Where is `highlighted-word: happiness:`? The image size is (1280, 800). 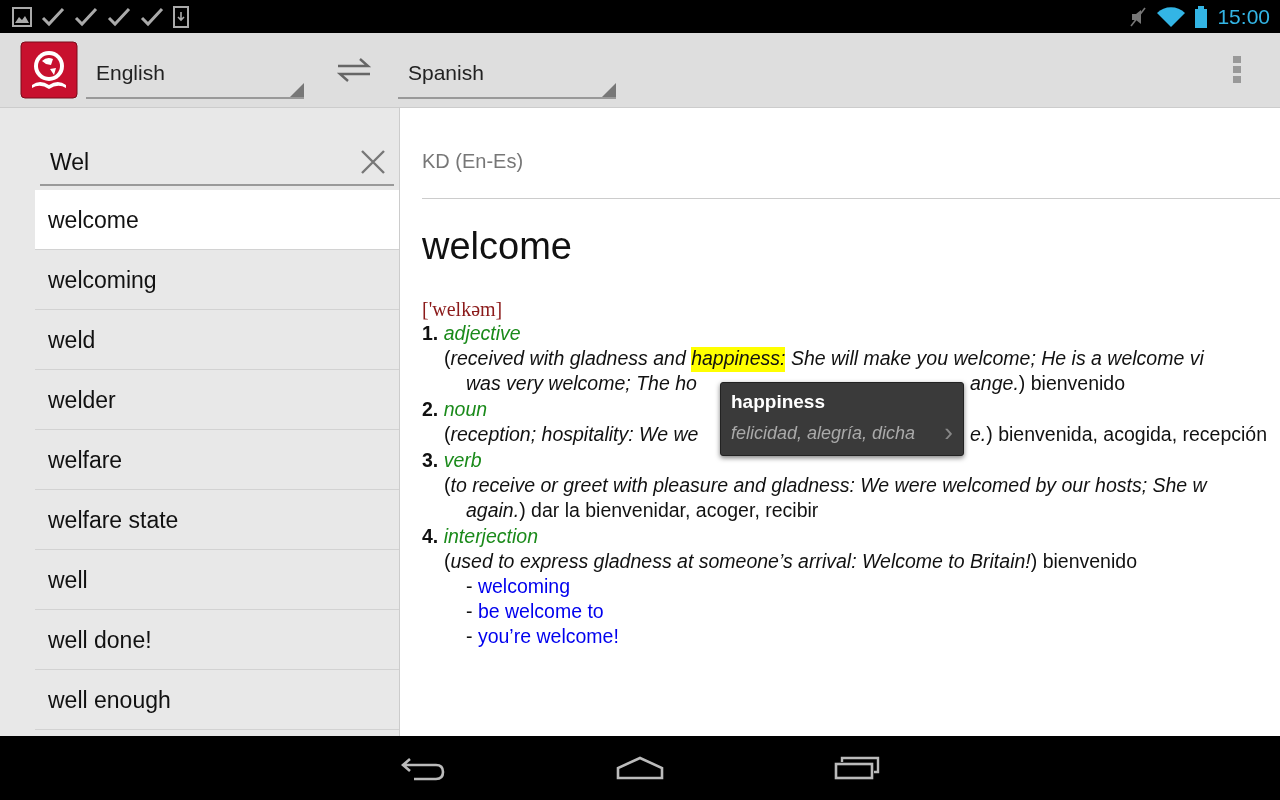
highlighted-word: happiness: is located at coordinates (738, 359).